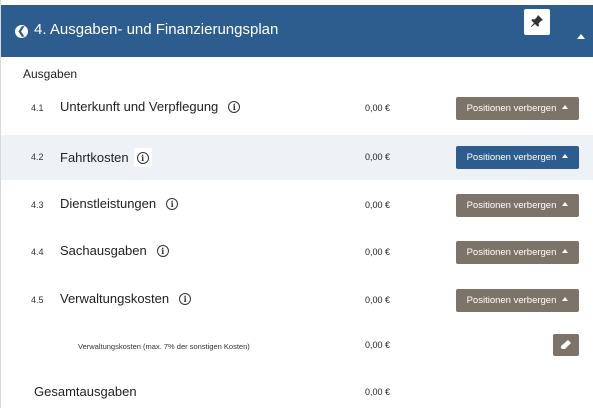 The width and height of the screenshot is (593, 408). What do you see at coordinates (297, 31) in the screenshot?
I see `section-header: ❮ 4. Ausgaben- und Finanzierungsplan` at bounding box center [297, 31].